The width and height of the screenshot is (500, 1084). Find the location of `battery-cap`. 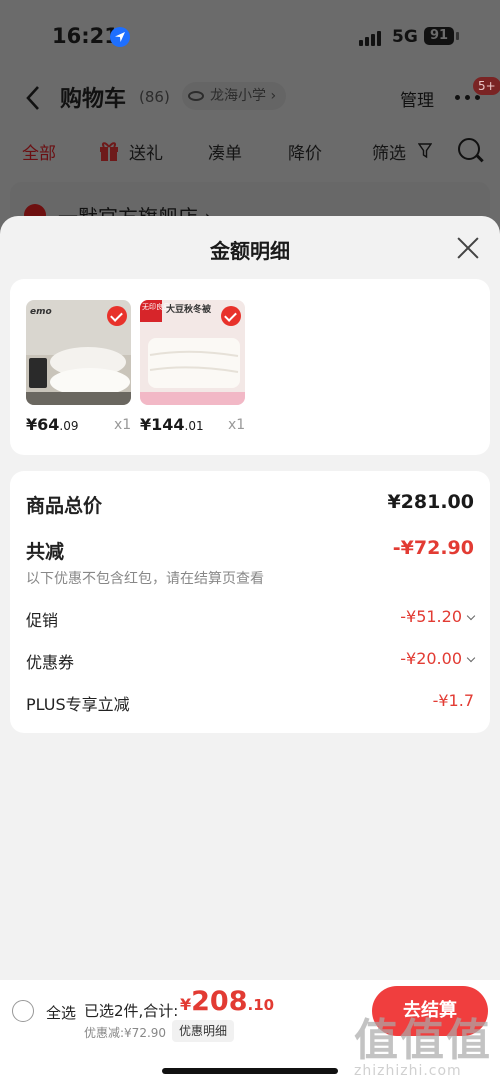

battery-cap is located at coordinates (457, 36).